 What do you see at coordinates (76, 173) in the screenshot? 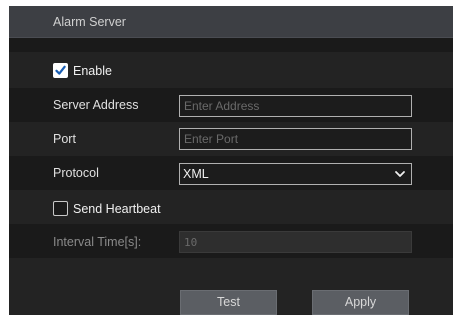
I see `protocol-label: Protocol` at bounding box center [76, 173].